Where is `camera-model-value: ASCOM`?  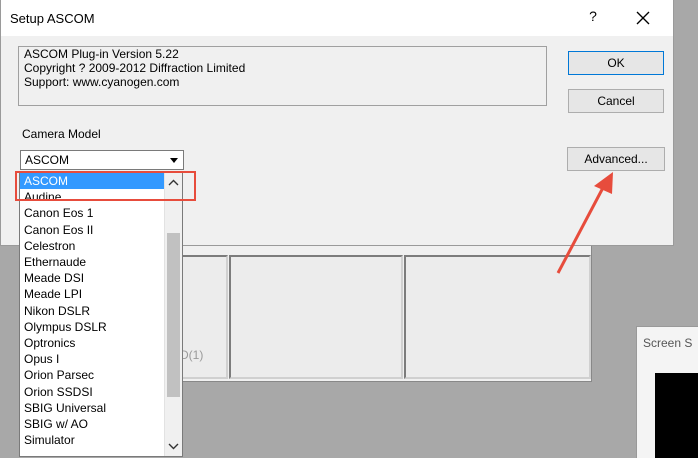 camera-model-value: ASCOM is located at coordinates (47, 160).